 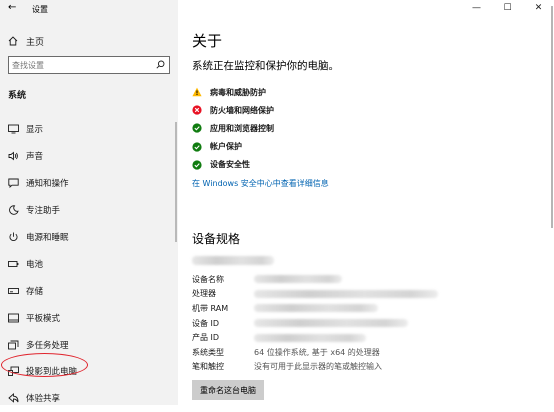 What do you see at coordinates (47, 238) in the screenshot?
I see `sidebar-item-label: 电源和睡眠` at bounding box center [47, 238].